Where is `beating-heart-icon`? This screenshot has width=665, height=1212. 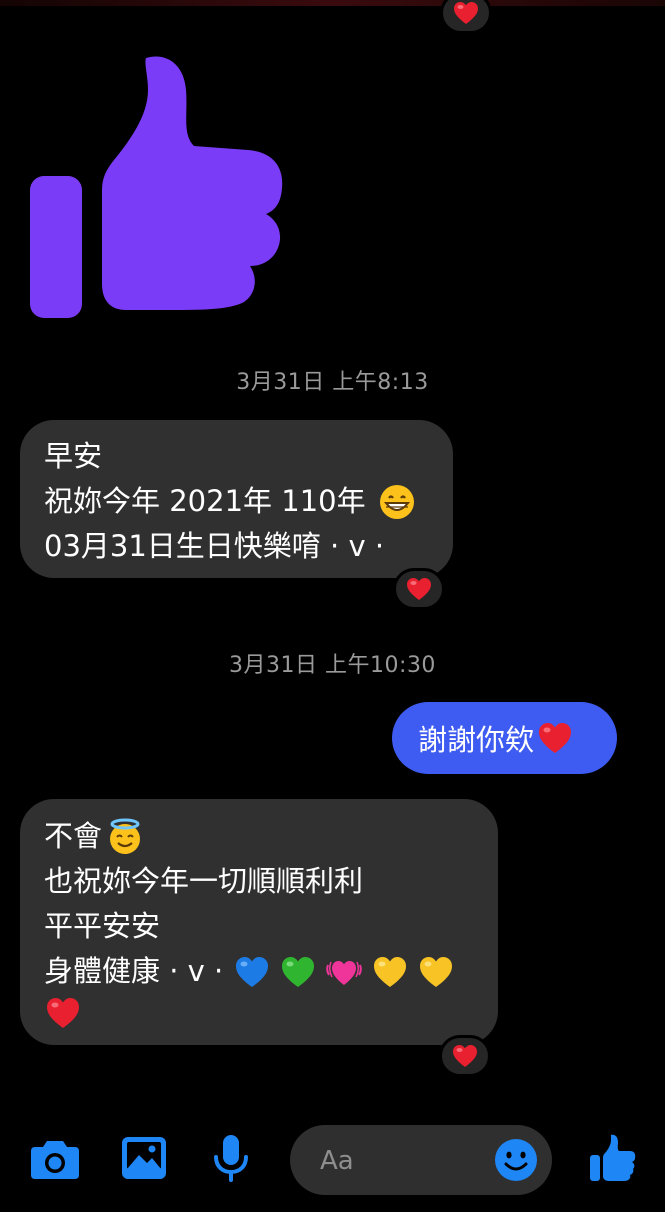
beating-heart-icon is located at coordinates (344, 972).